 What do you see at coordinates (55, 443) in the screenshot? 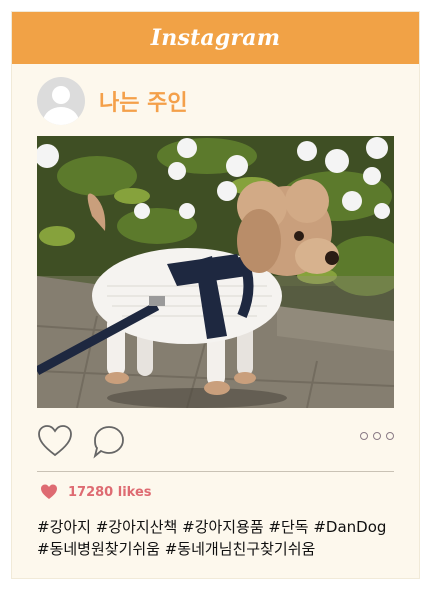
I see `heart-icon` at bounding box center [55, 443].